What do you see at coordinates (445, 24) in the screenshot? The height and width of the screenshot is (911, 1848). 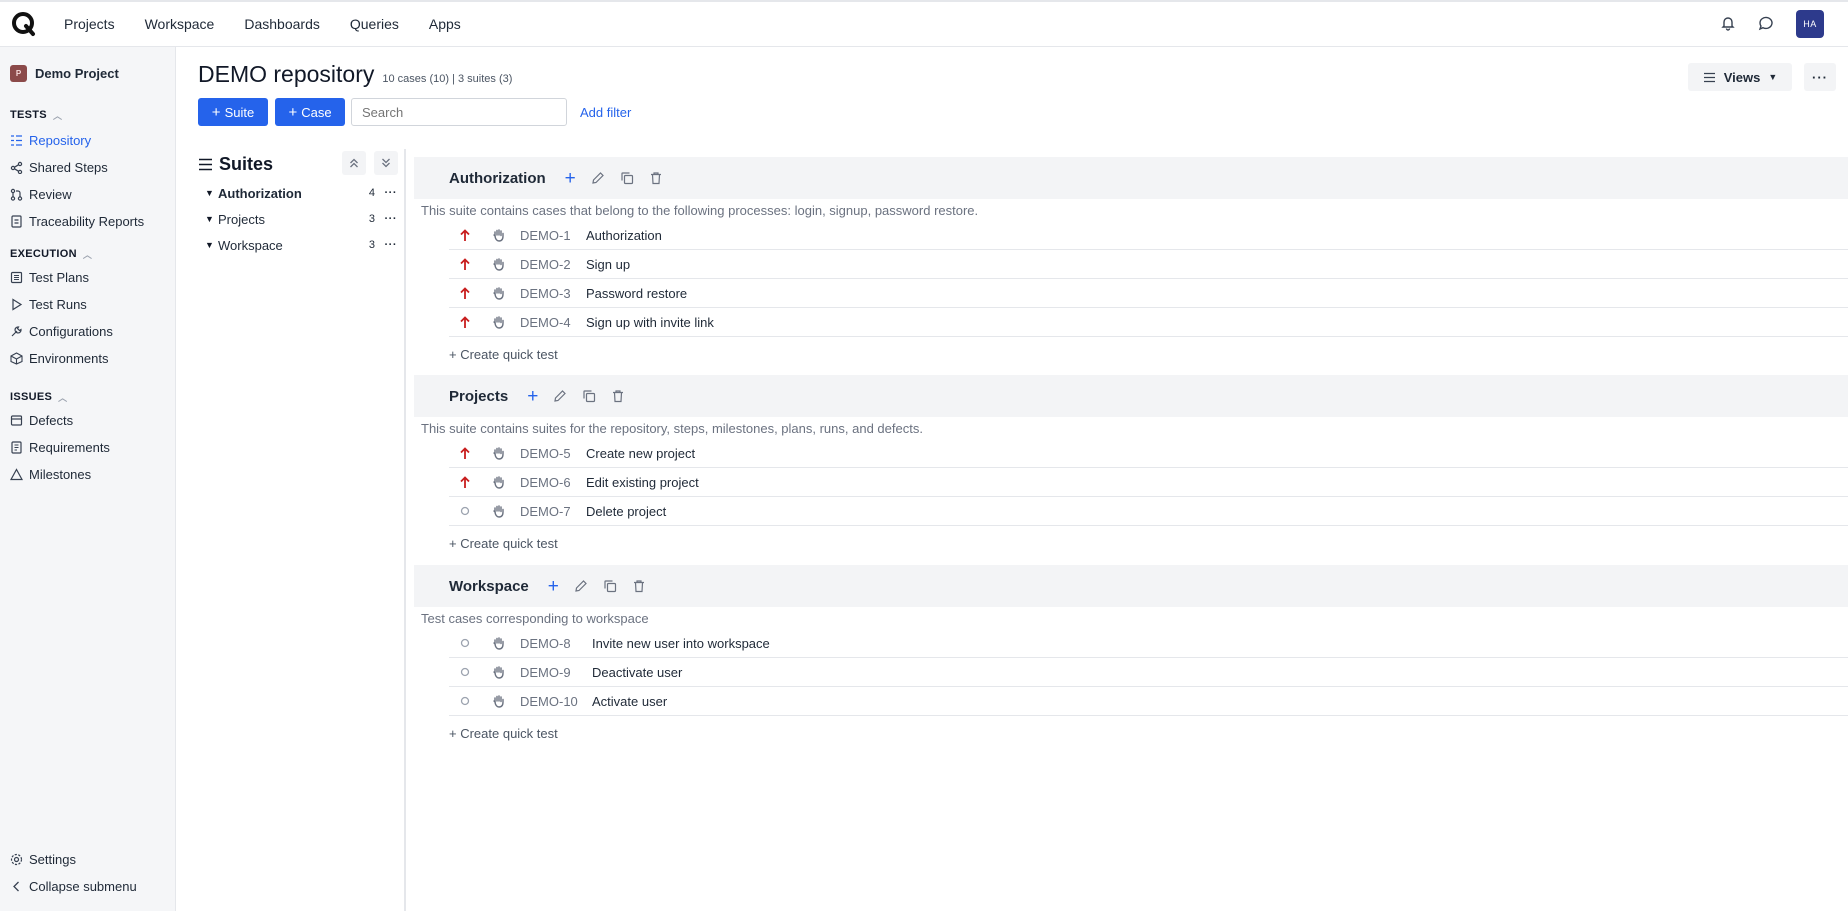 I see `top-nav-apps: Apps` at bounding box center [445, 24].